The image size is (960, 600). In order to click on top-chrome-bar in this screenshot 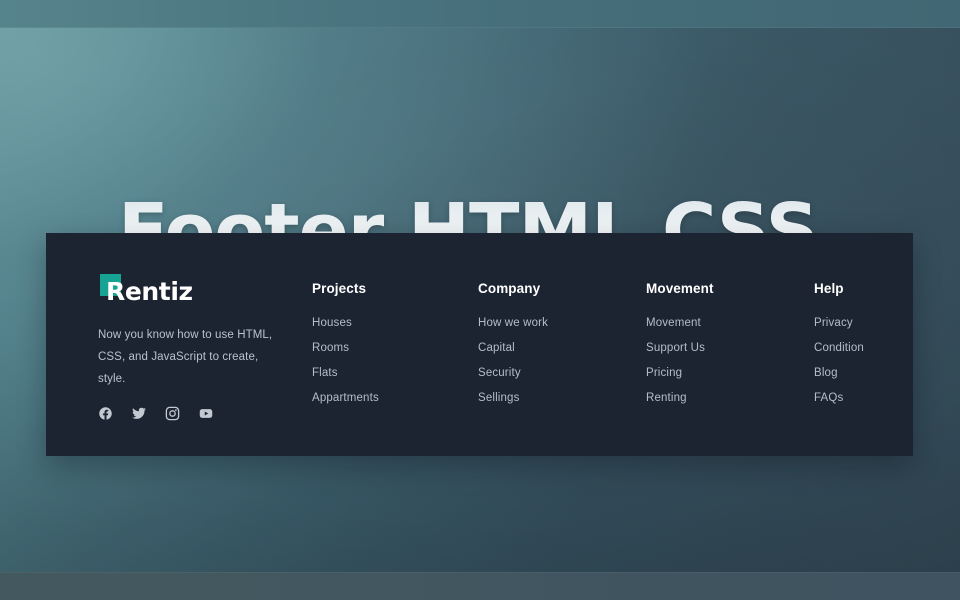, I will do `click(480, 14)`.